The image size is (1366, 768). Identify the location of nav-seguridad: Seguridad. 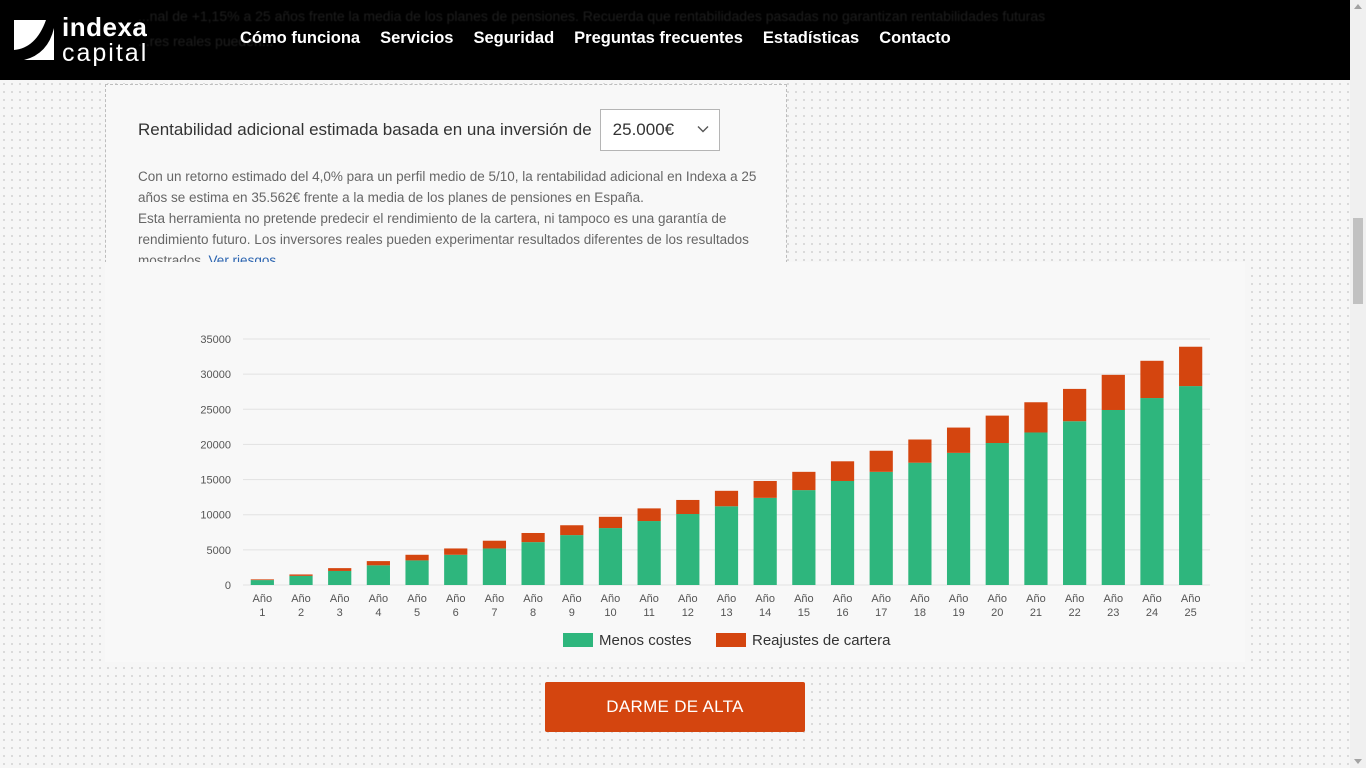
(513, 38).